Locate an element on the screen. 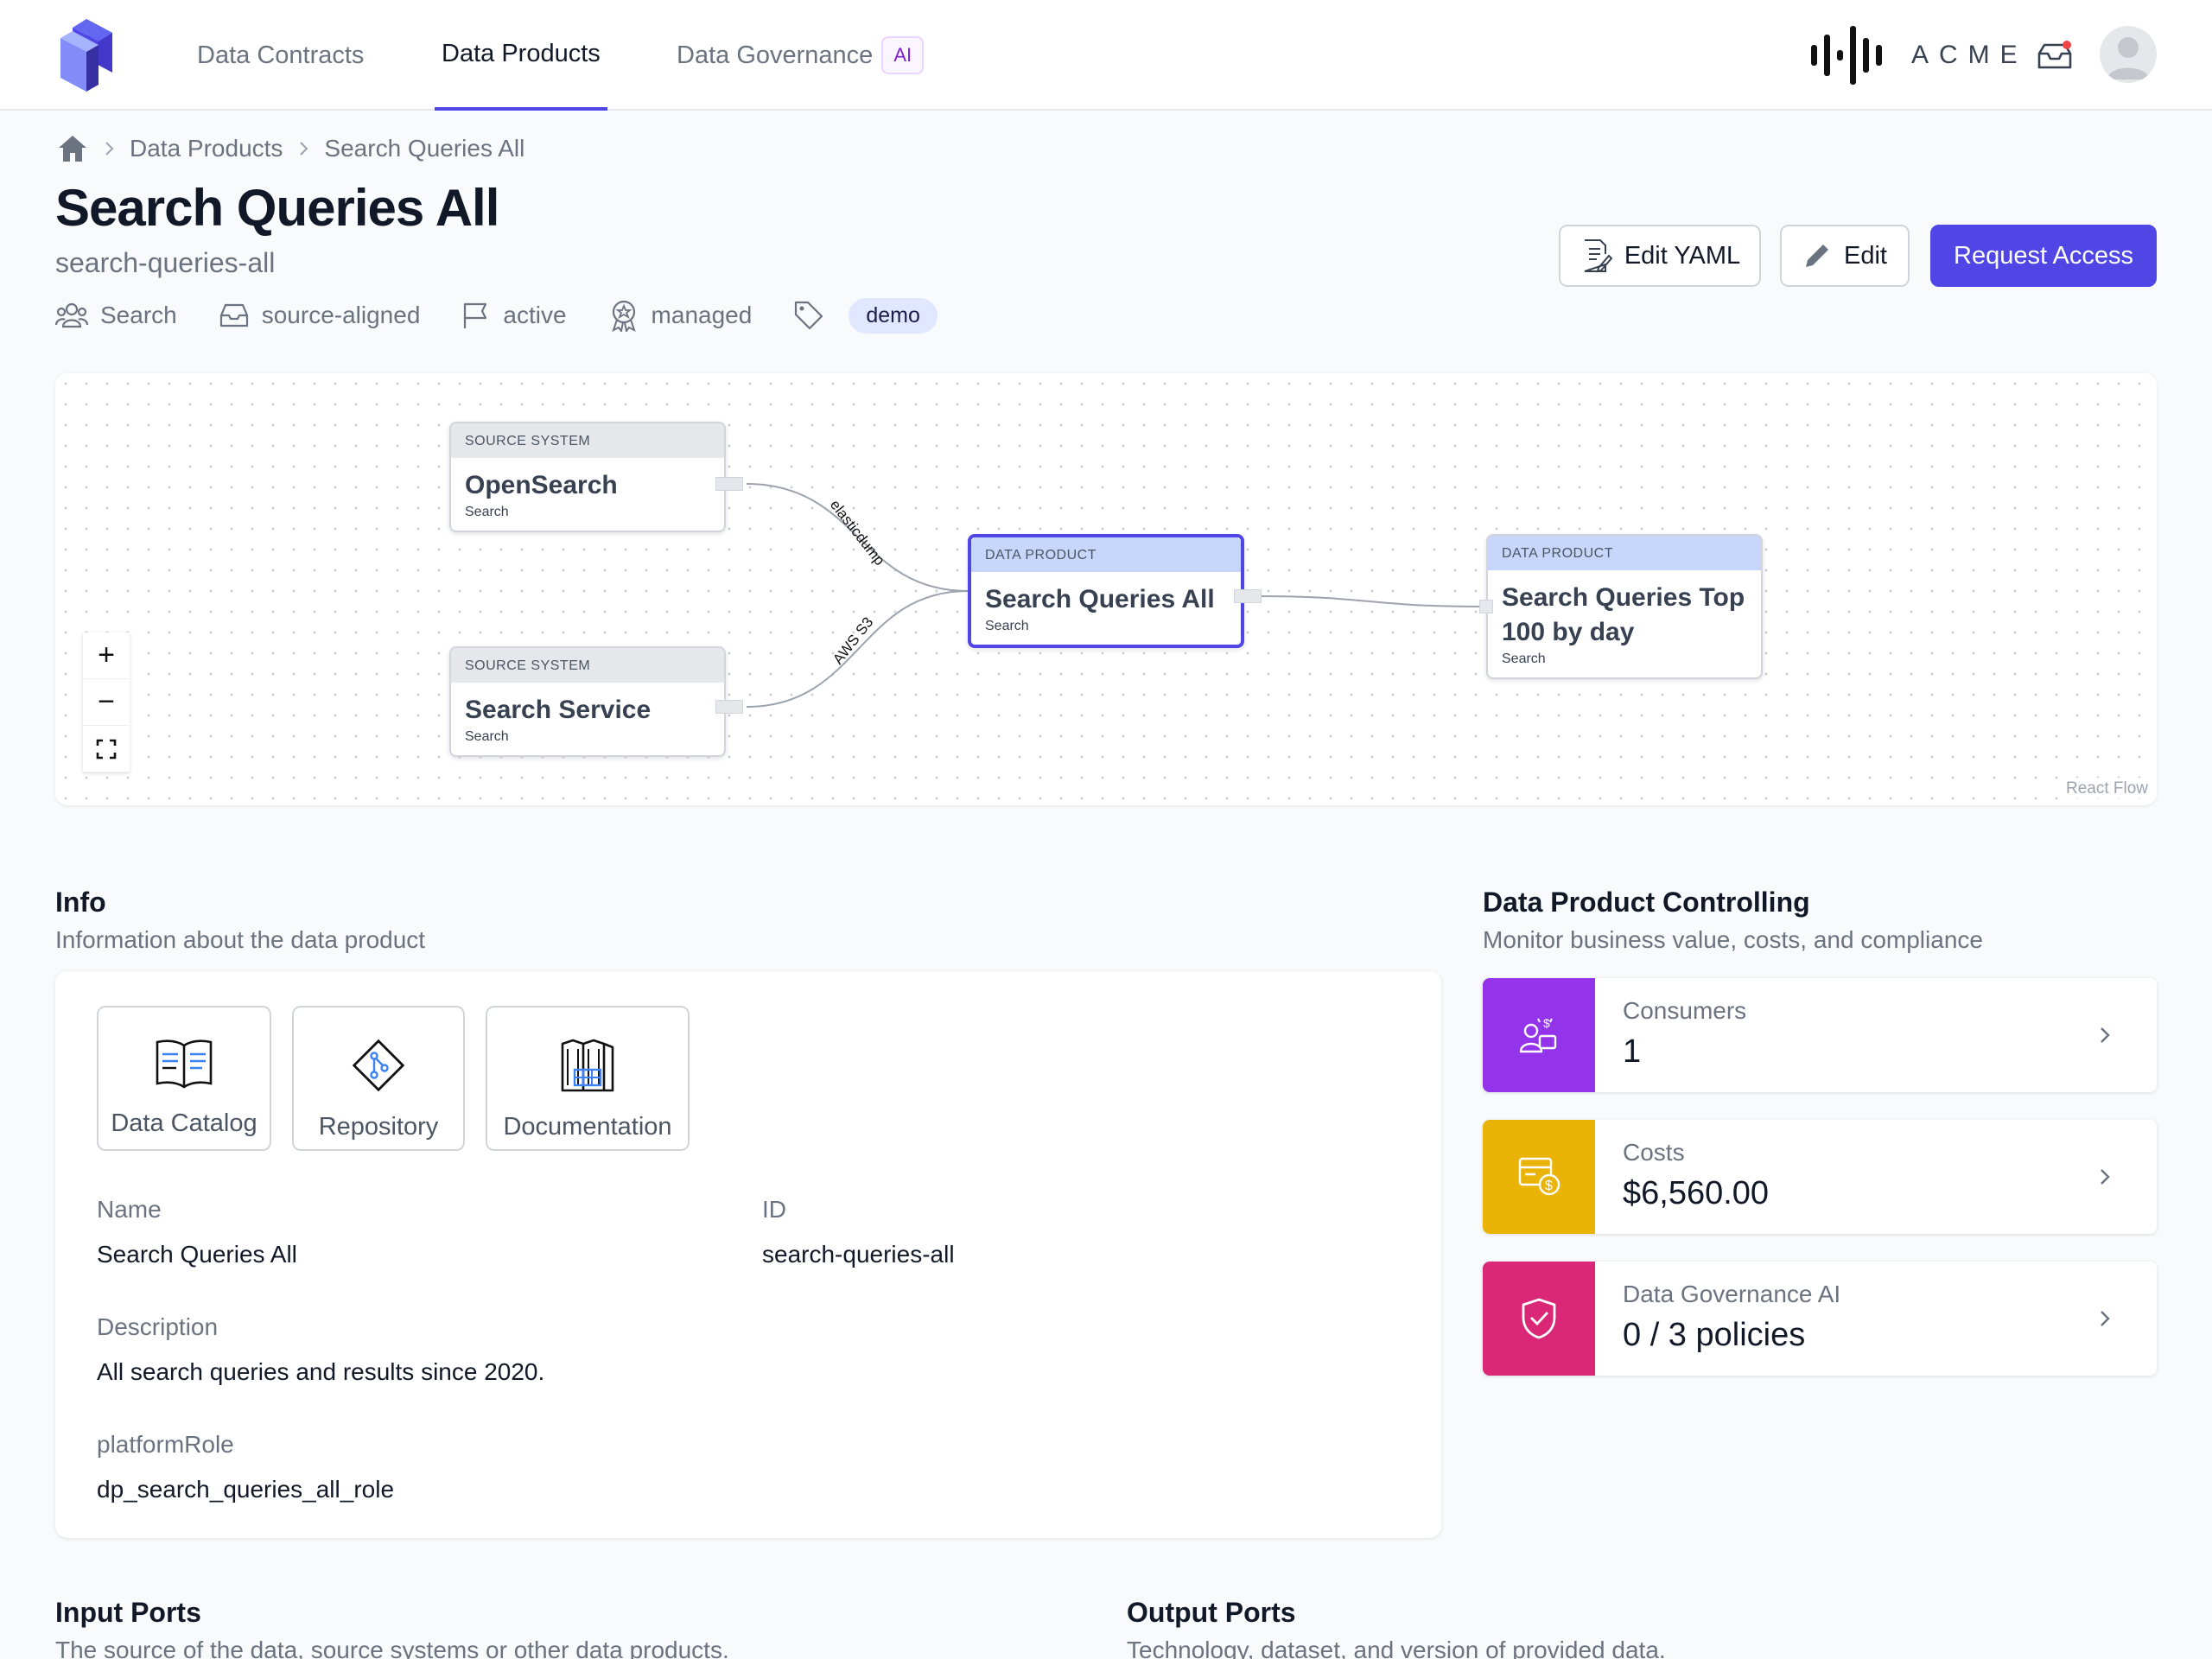  flow-node-opensearch: SOURCE SYSTEM OpenSearch Search is located at coordinates (587, 477).